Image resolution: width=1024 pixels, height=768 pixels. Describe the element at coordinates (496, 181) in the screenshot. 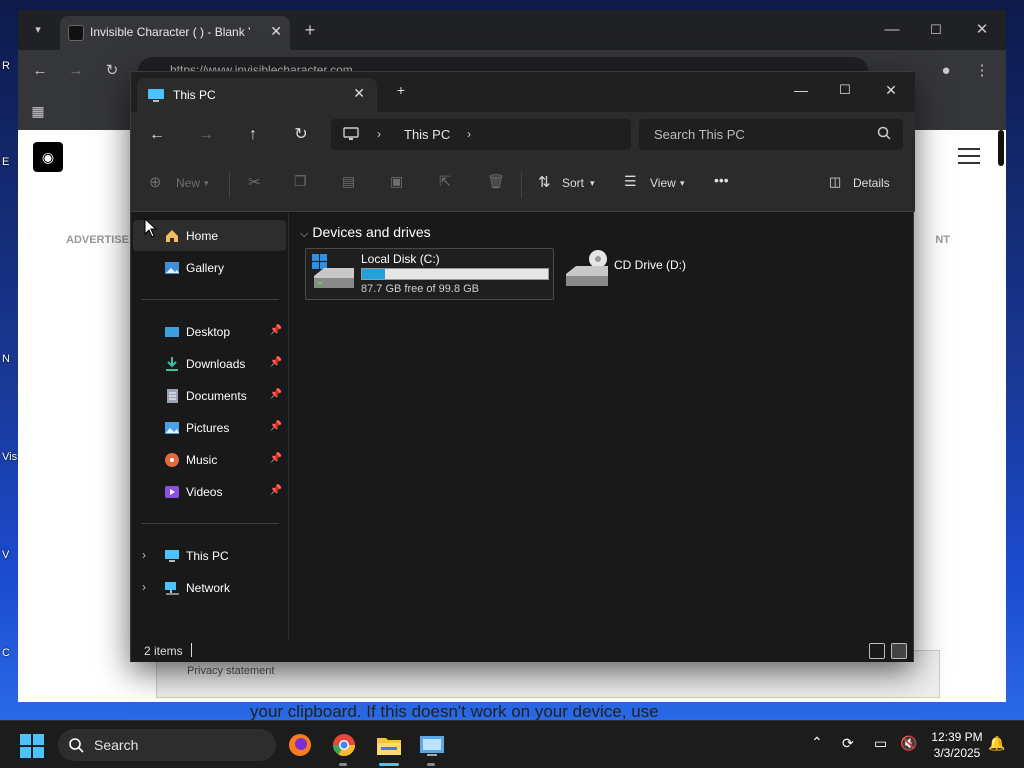

I see `delete-icon: 🗑` at that location.